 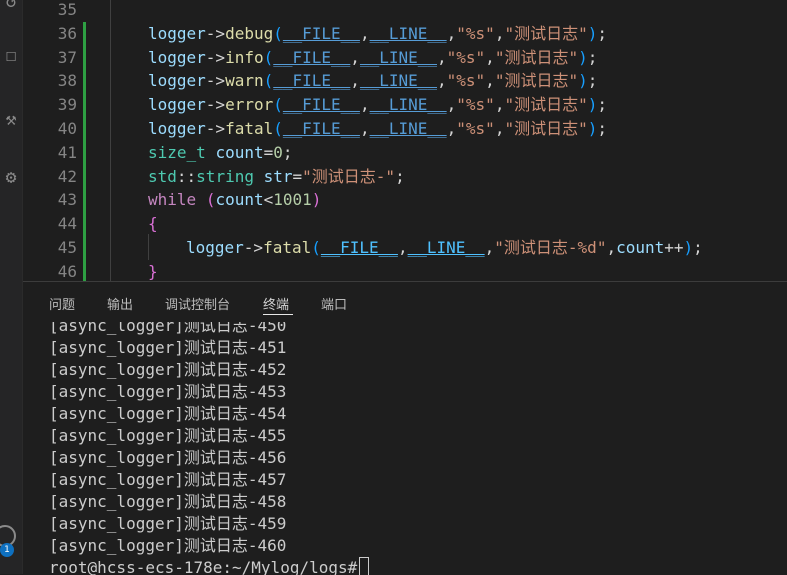 I want to click on code-text: while (count<1001), so click(x=234, y=200).